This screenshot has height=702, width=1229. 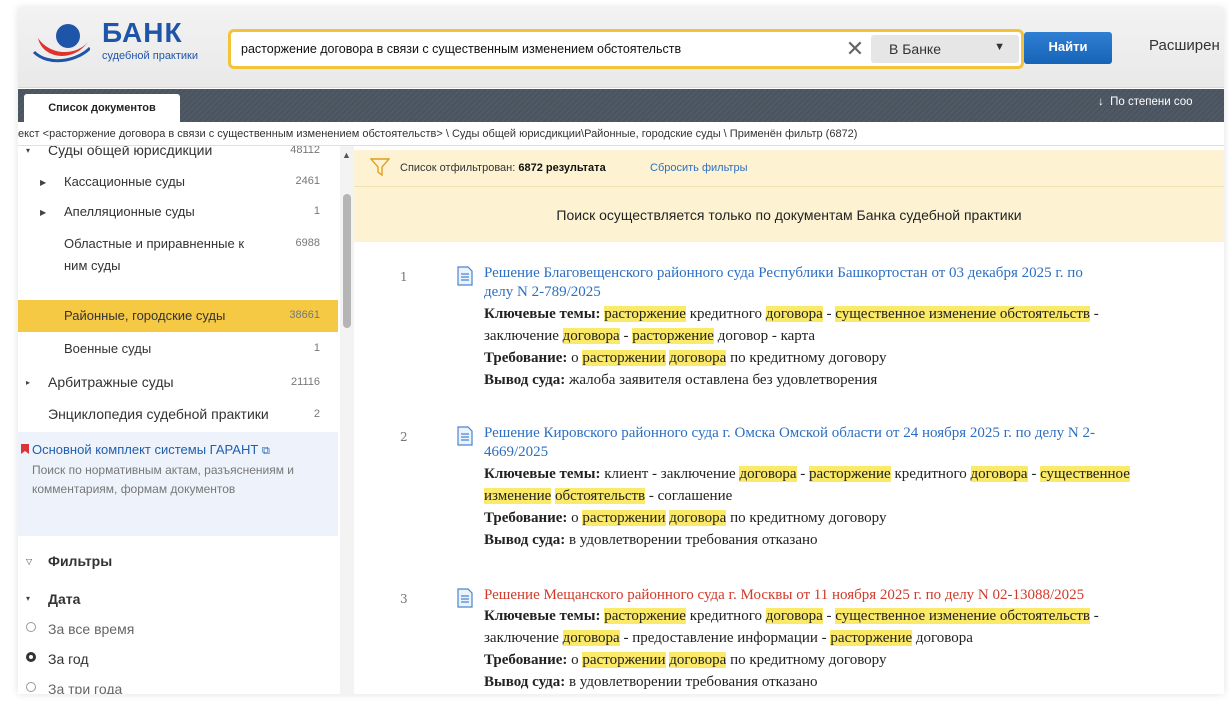 What do you see at coordinates (178, 659) in the screenshot?
I see `date-option-year: За год` at bounding box center [178, 659].